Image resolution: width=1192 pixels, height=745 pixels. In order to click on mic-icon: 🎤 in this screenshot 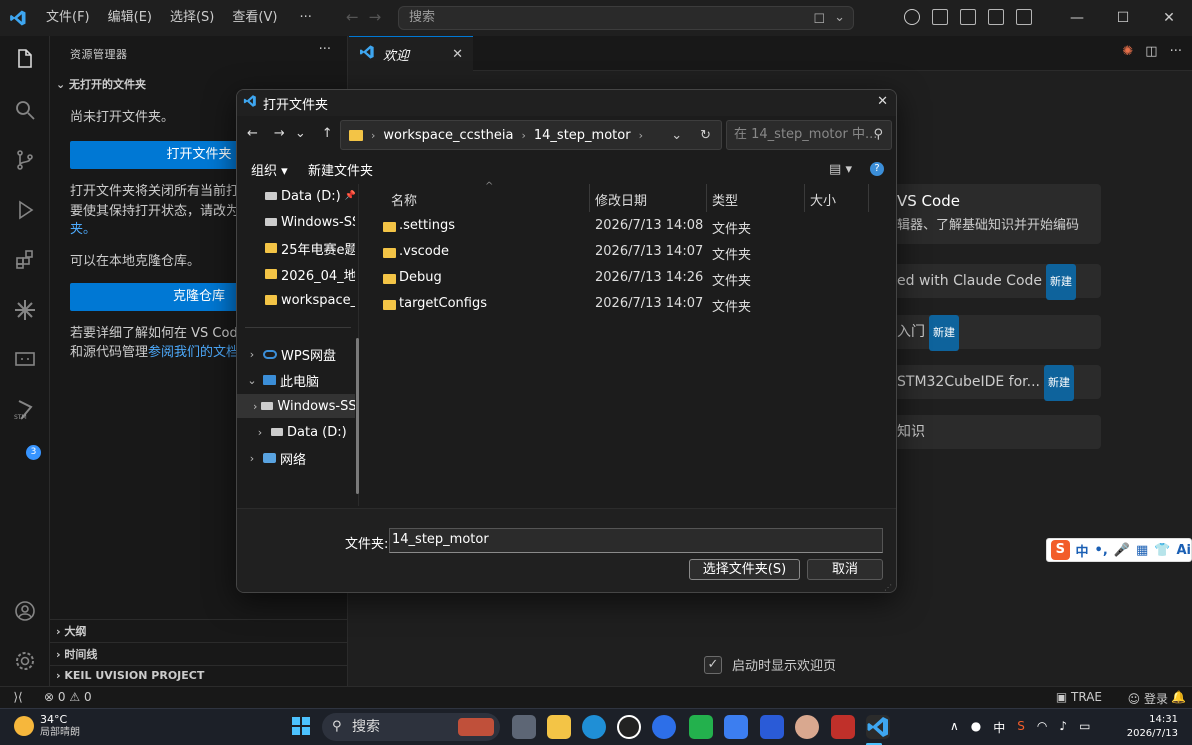, I will do `click(1122, 550)`.